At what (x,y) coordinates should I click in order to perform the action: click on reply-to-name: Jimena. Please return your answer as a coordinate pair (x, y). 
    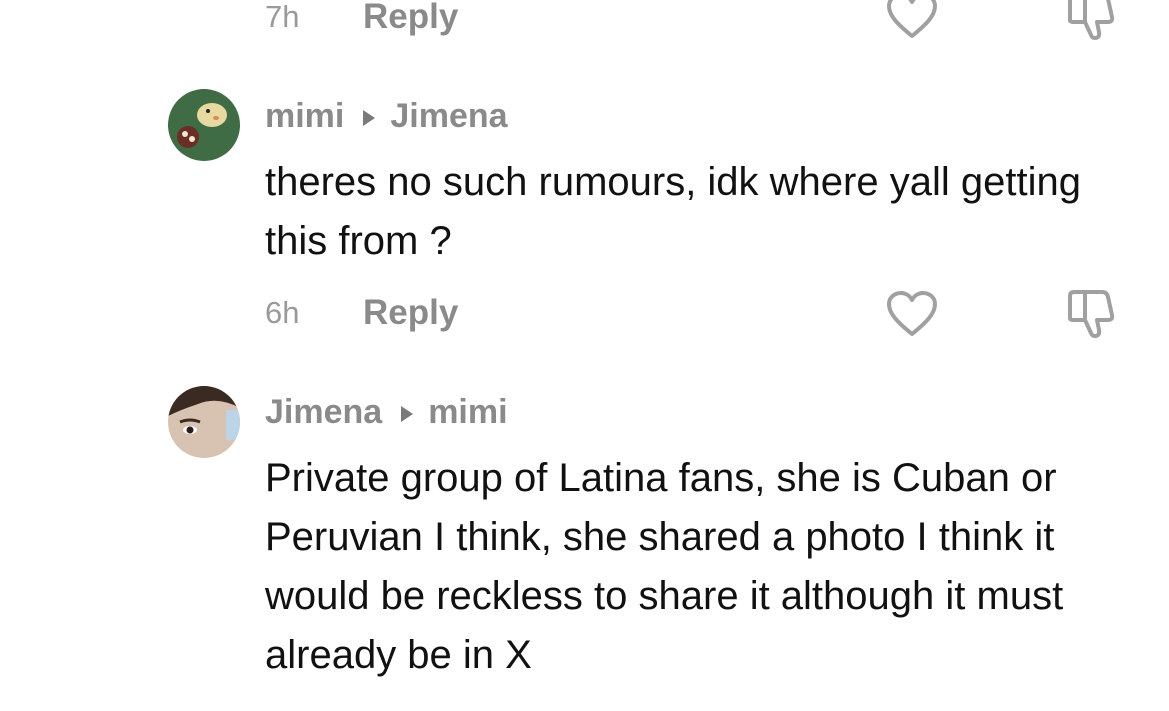
    Looking at the image, I should click on (448, 116).